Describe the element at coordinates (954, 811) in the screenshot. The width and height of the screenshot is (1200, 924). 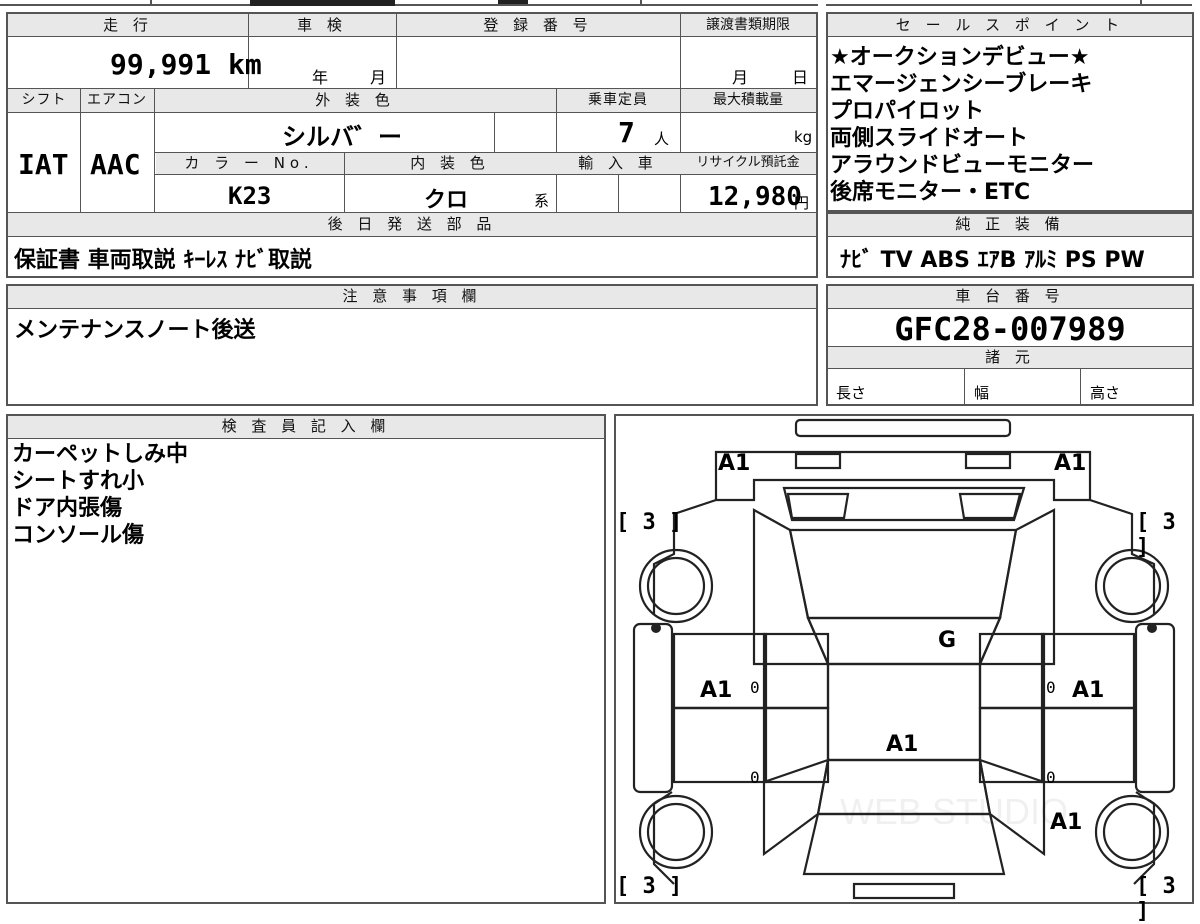
I see `watermark: WEB STUDIO` at that location.